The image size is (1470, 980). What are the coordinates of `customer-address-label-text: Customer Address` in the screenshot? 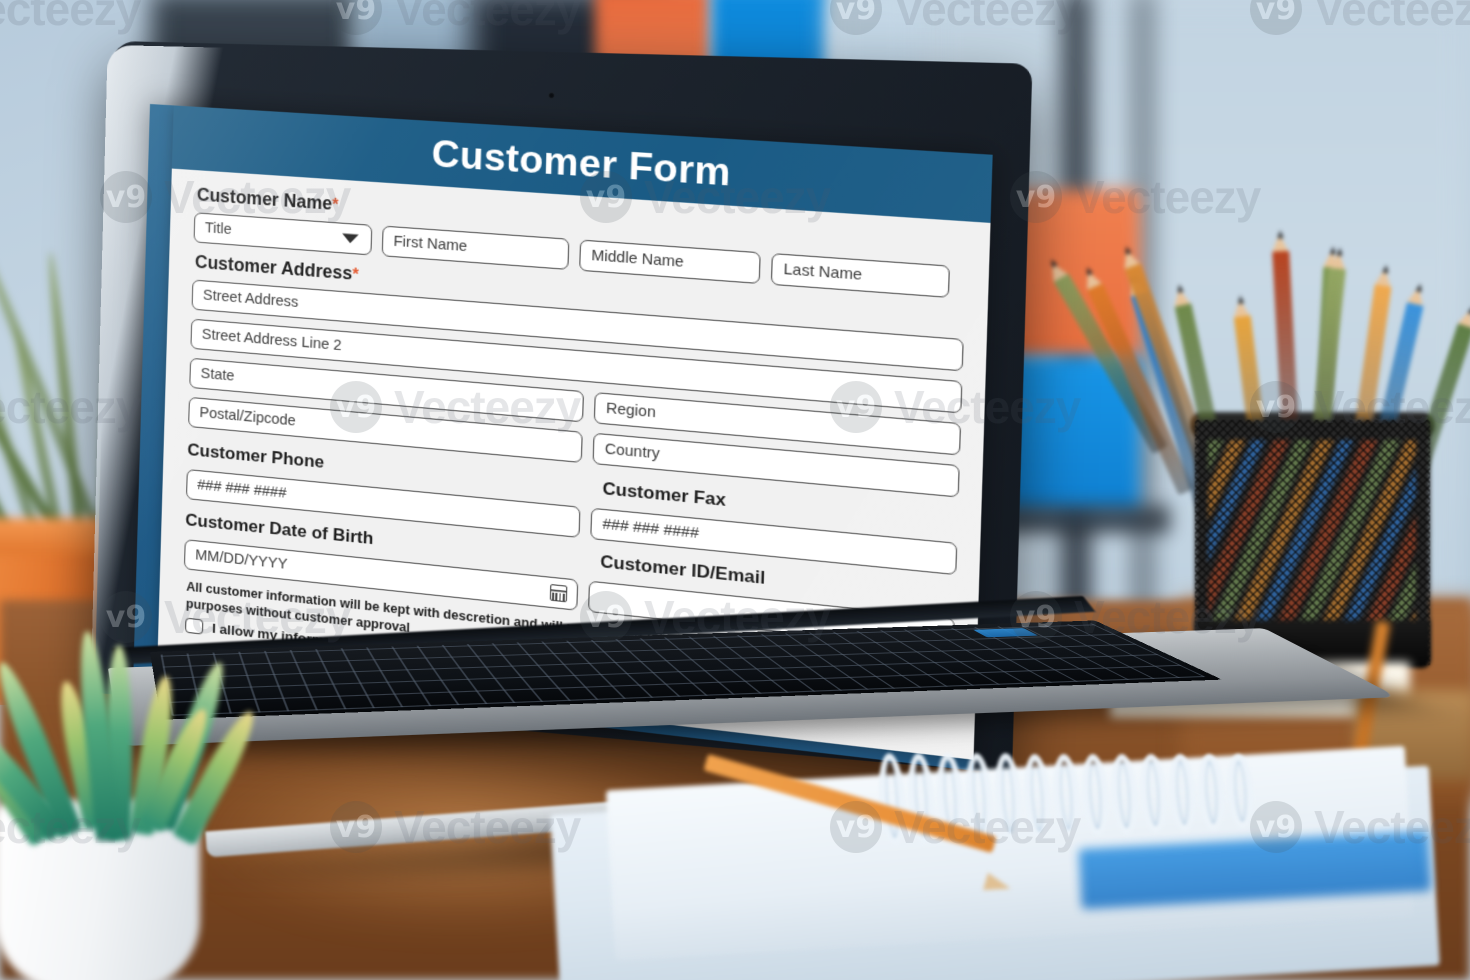 It's located at (273, 267).